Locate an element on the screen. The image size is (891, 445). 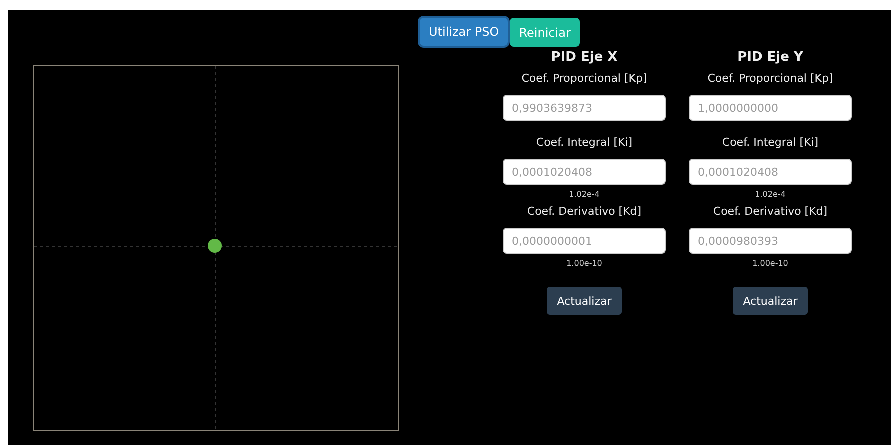
position-dot is located at coordinates (215, 246).